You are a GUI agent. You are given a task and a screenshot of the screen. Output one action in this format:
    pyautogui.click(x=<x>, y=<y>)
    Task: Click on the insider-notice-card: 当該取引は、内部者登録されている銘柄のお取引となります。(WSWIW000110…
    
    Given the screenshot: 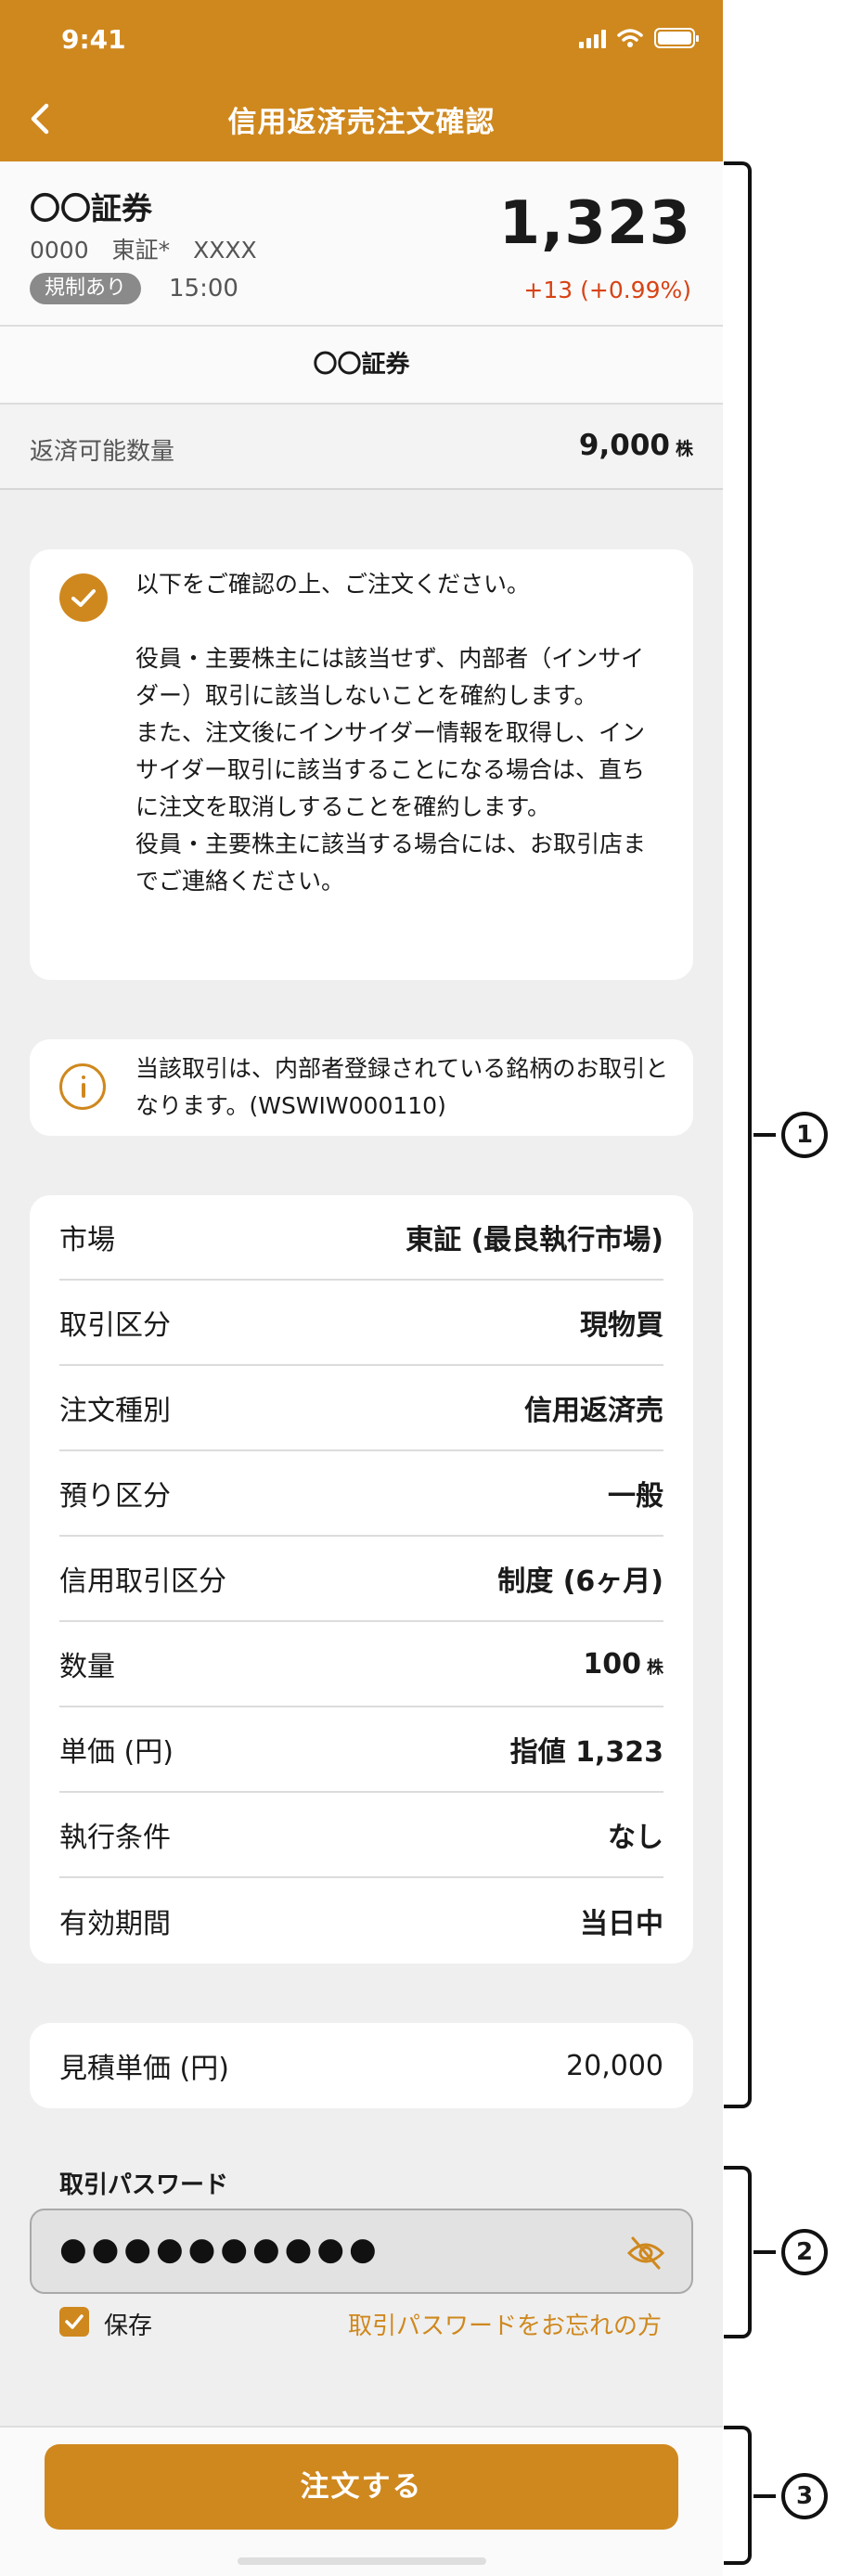 What is the action you would take?
    pyautogui.click(x=361, y=1087)
    